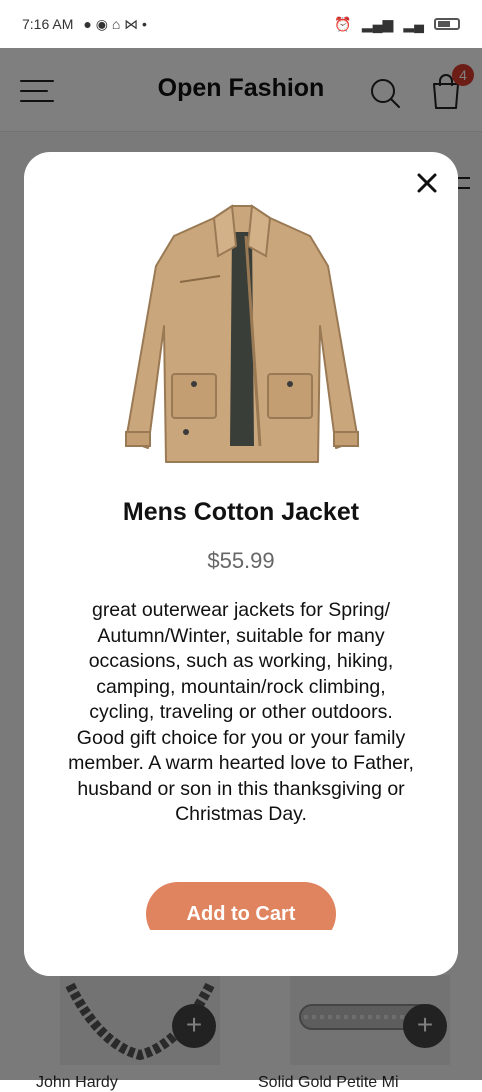 Image resolution: width=482 pixels, height=1092 pixels. What do you see at coordinates (447, 24) in the screenshot?
I see `battery-icon` at bounding box center [447, 24].